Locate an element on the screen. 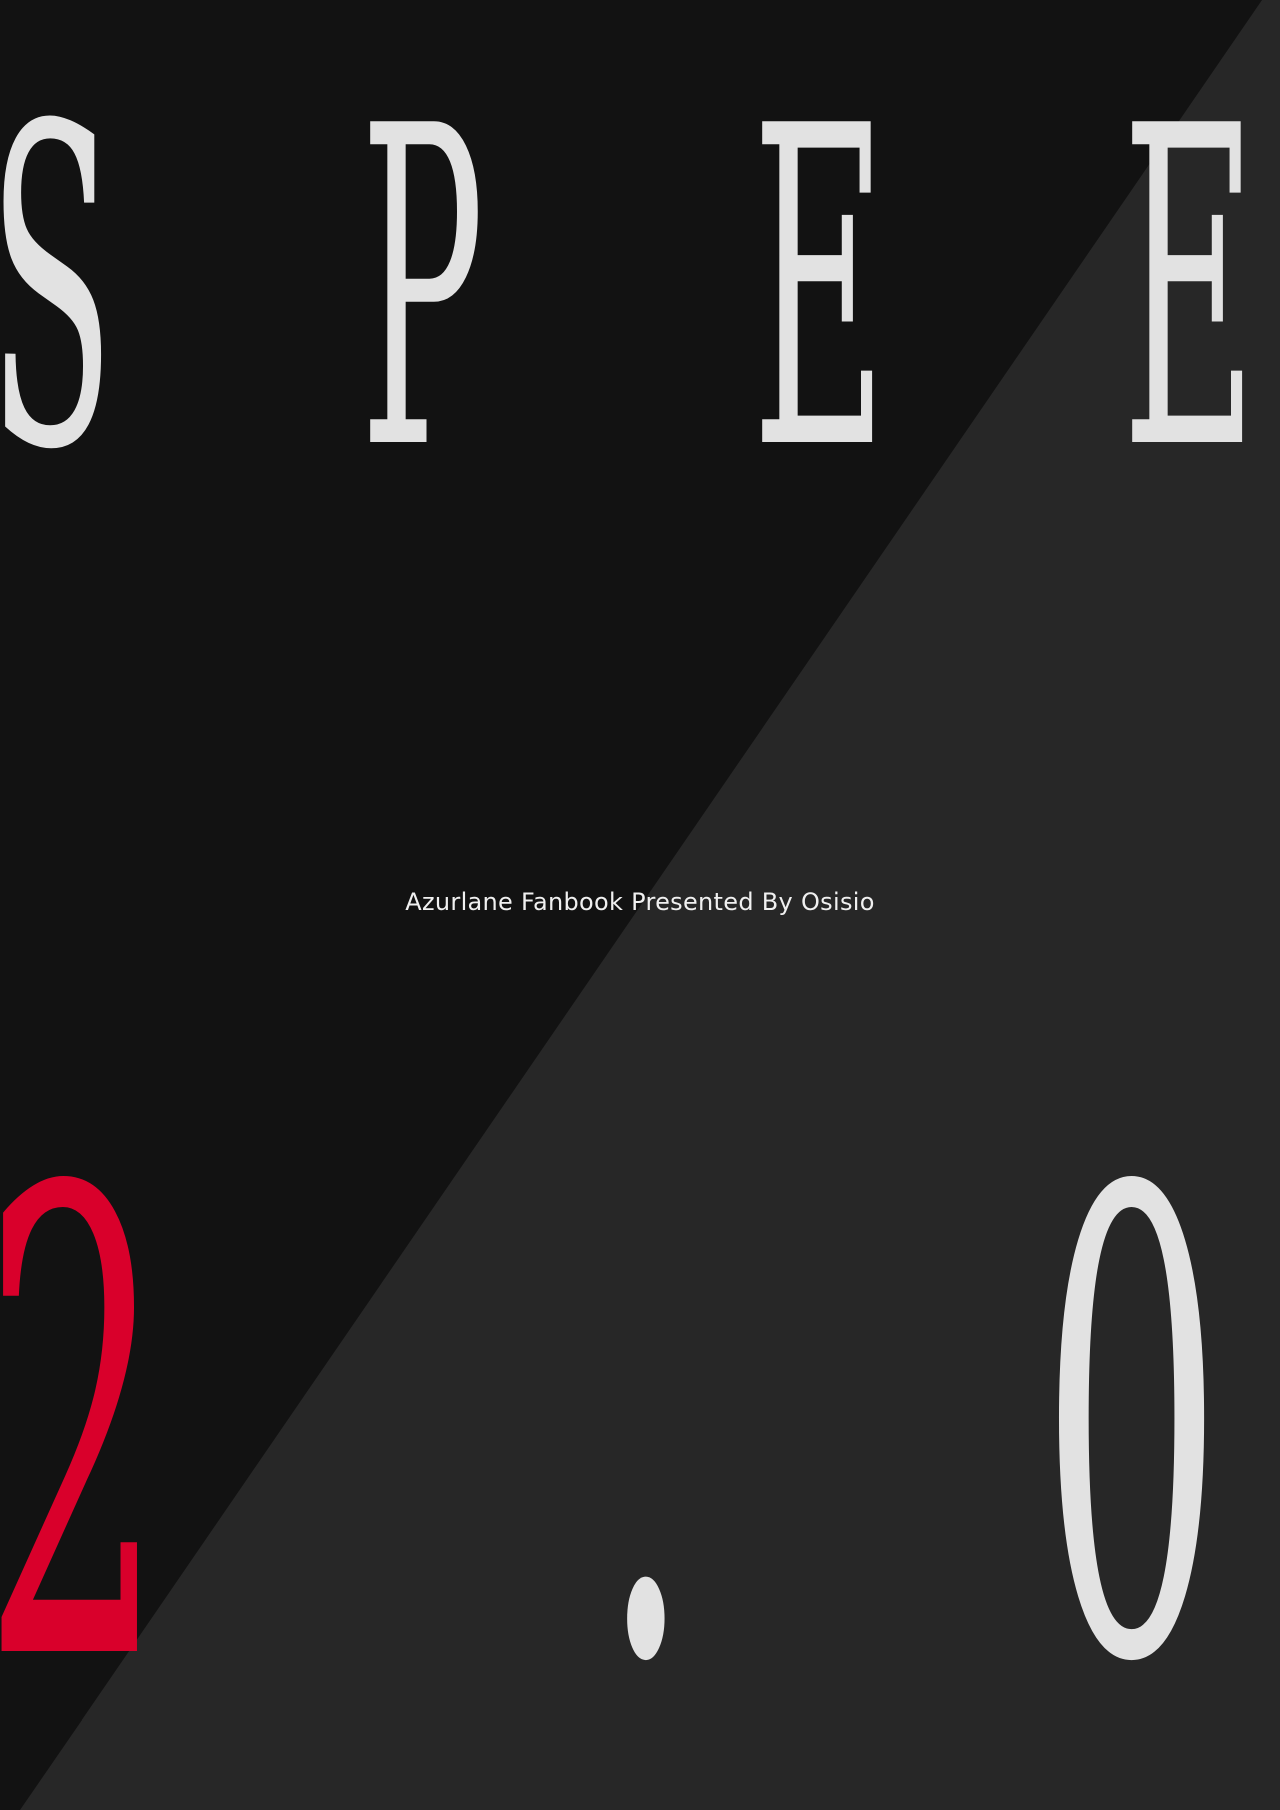  title-letter-e-2: E is located at coordinates (1189, 290).